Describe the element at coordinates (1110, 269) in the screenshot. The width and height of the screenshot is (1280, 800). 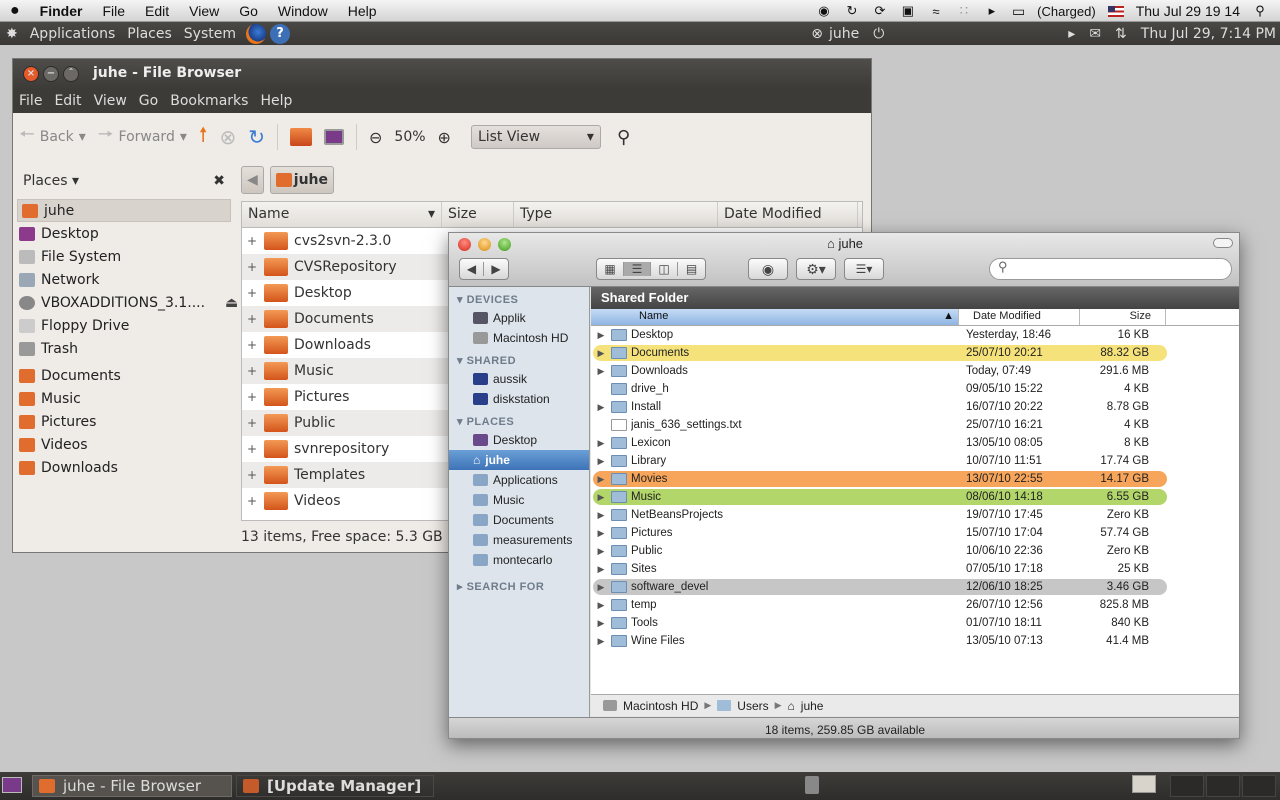
I see `search-input: ⚲` at that location.